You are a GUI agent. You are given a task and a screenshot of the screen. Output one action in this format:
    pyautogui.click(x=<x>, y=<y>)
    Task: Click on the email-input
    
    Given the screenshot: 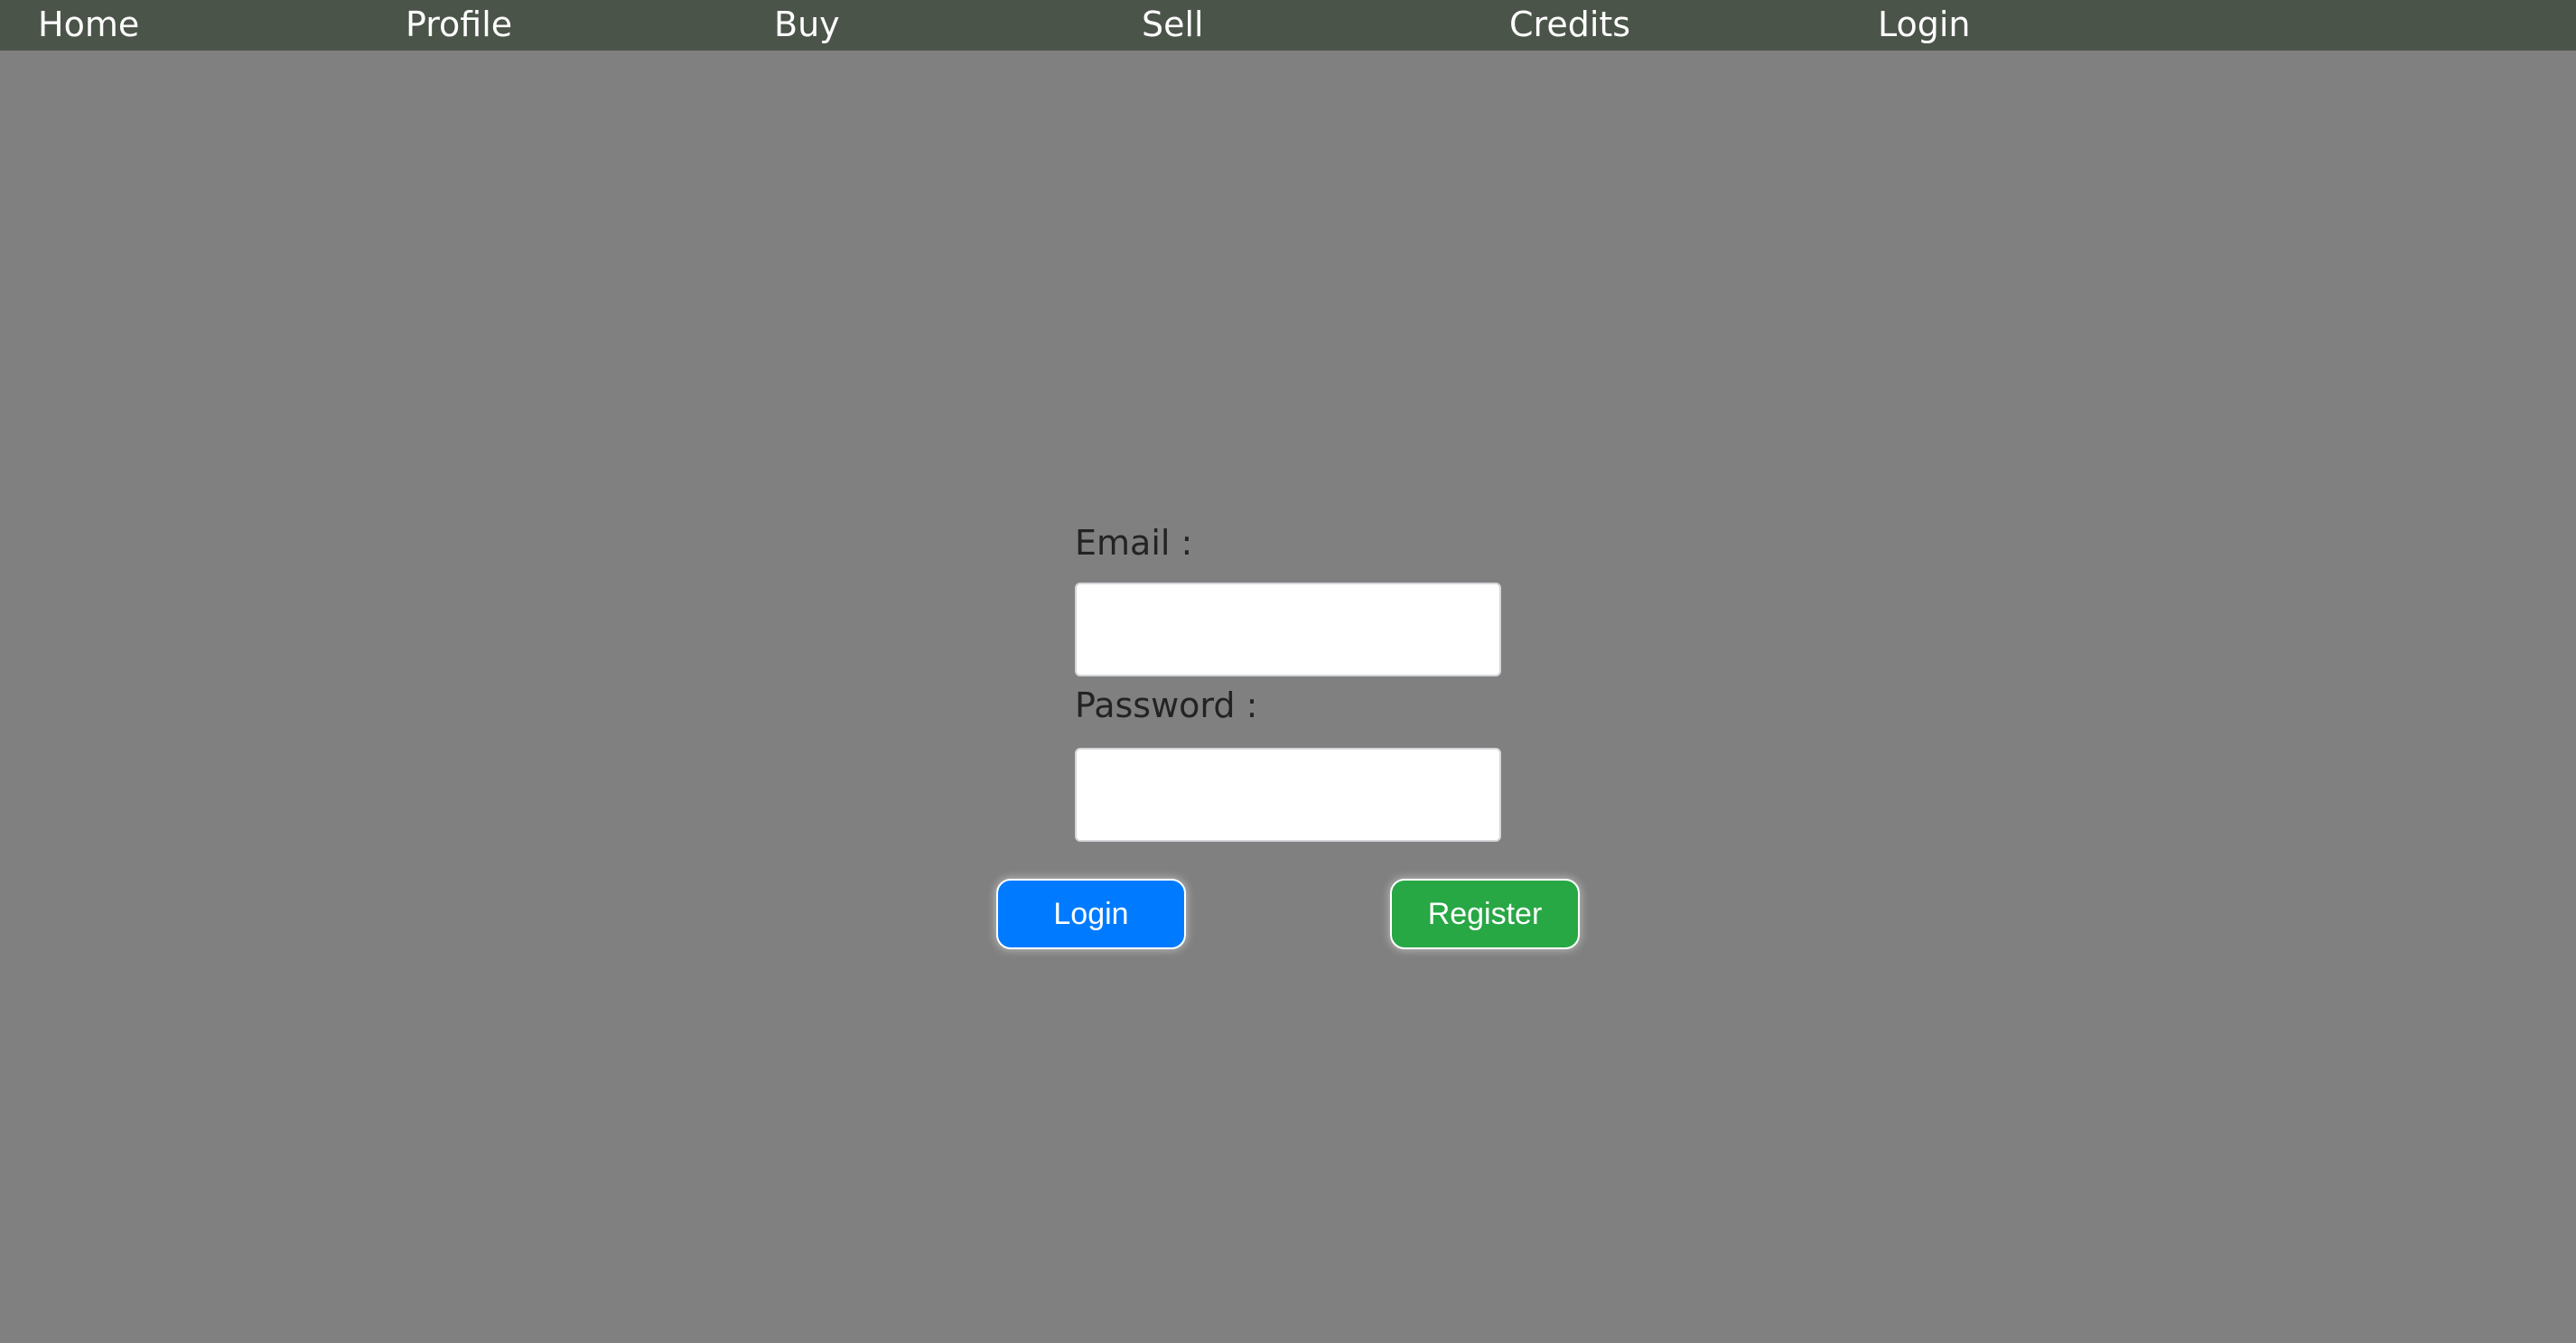 What is the action you would take?
    pyautogui.click(x=1288, y=629)
    